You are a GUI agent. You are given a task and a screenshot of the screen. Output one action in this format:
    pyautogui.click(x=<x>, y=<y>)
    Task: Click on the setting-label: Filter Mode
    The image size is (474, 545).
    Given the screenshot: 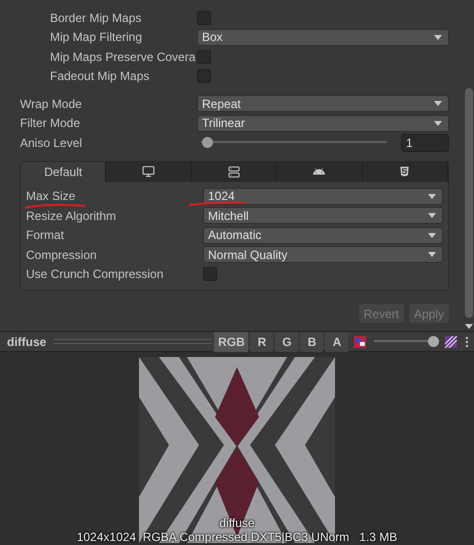 What is the action you would take?
    pyautogui.click(x=51, y=123)
    